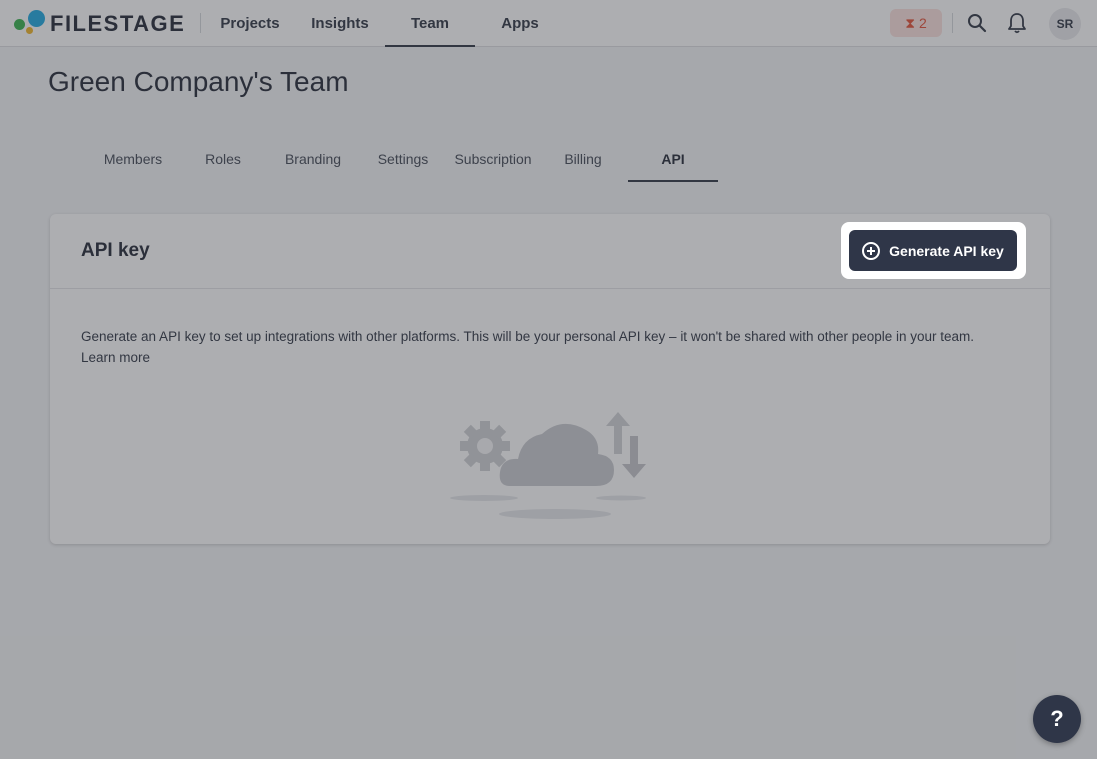  I want to click on filestage-logo: FILESTAGE, so click(99, 24).